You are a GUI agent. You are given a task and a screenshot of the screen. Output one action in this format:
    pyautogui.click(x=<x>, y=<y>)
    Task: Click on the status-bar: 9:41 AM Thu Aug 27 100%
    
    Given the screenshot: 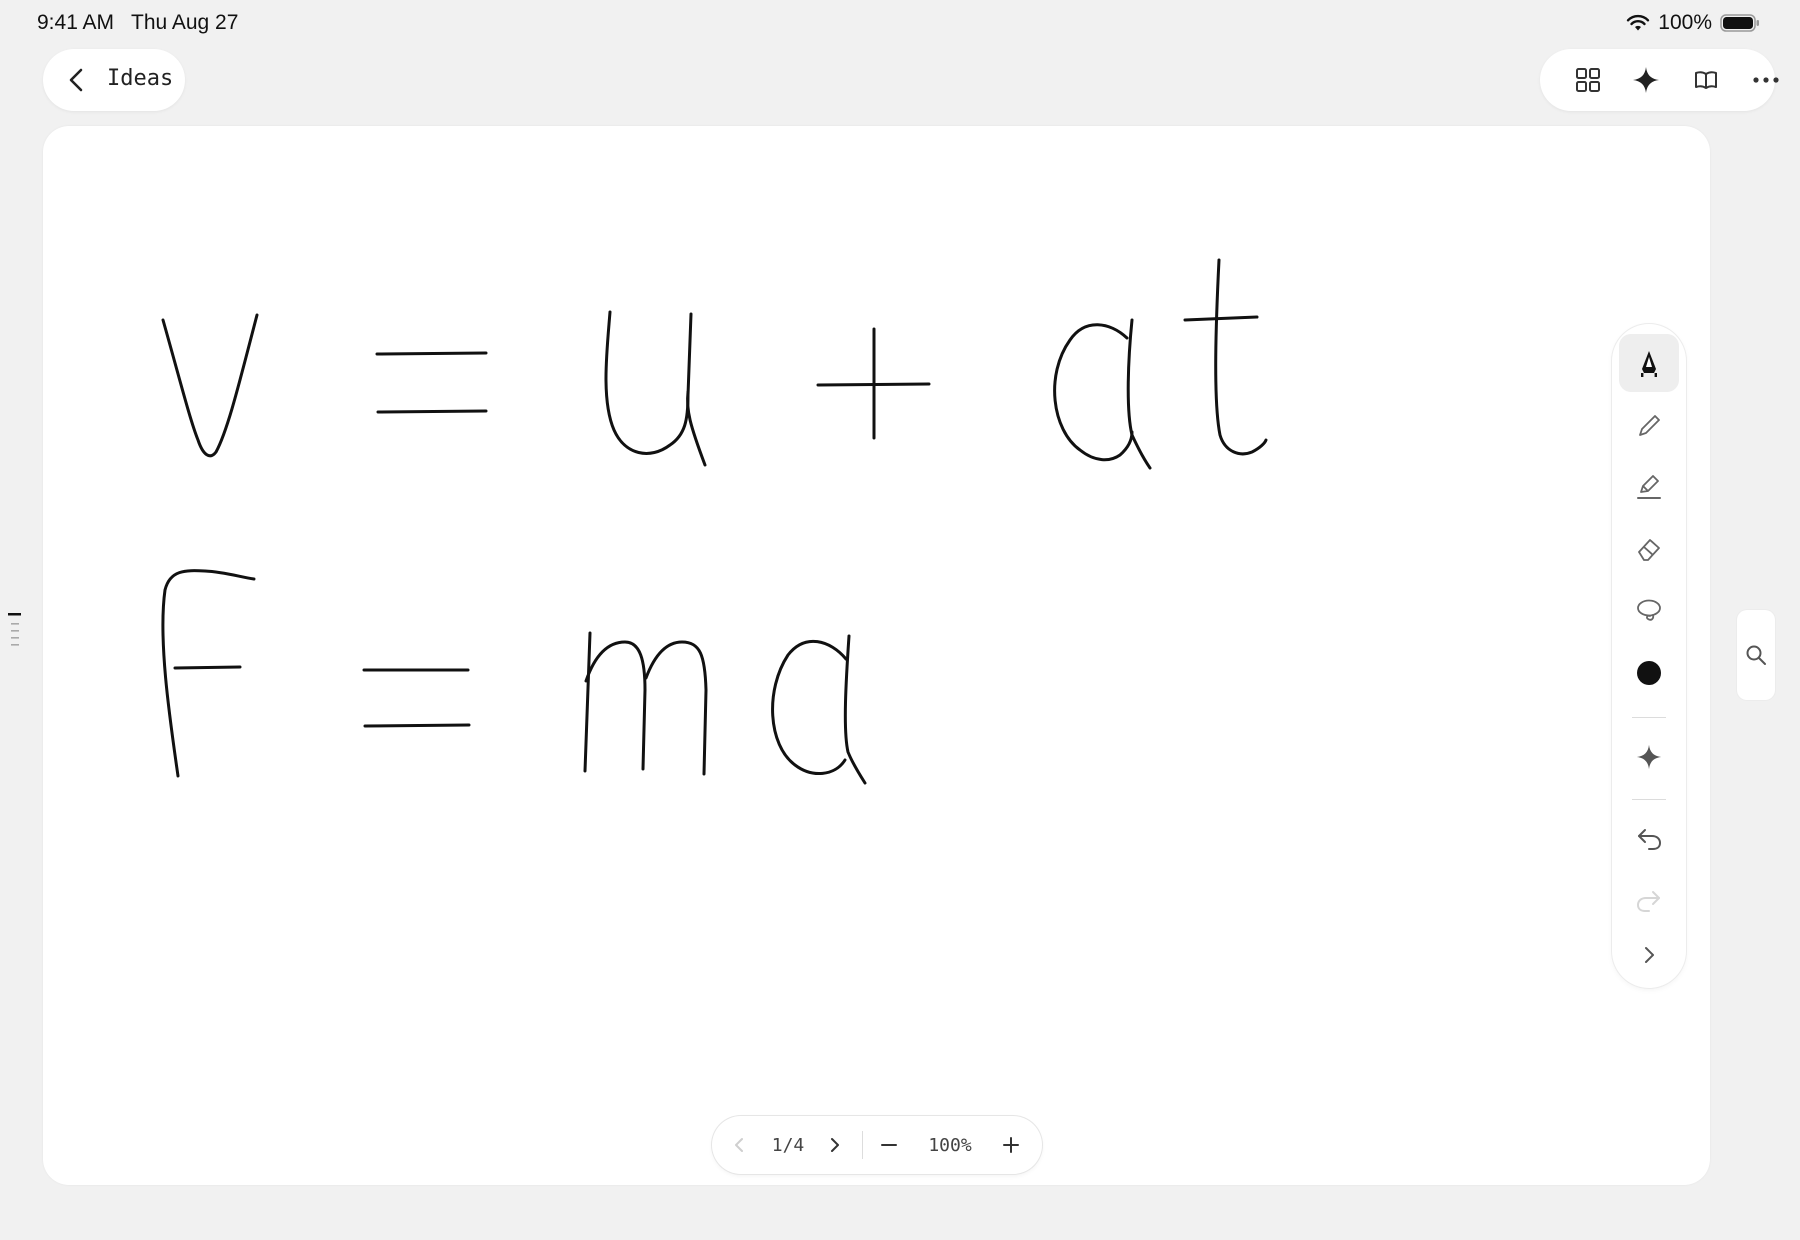 What is the action you would take?
    pyautogui.click(x=900, y=23)
    